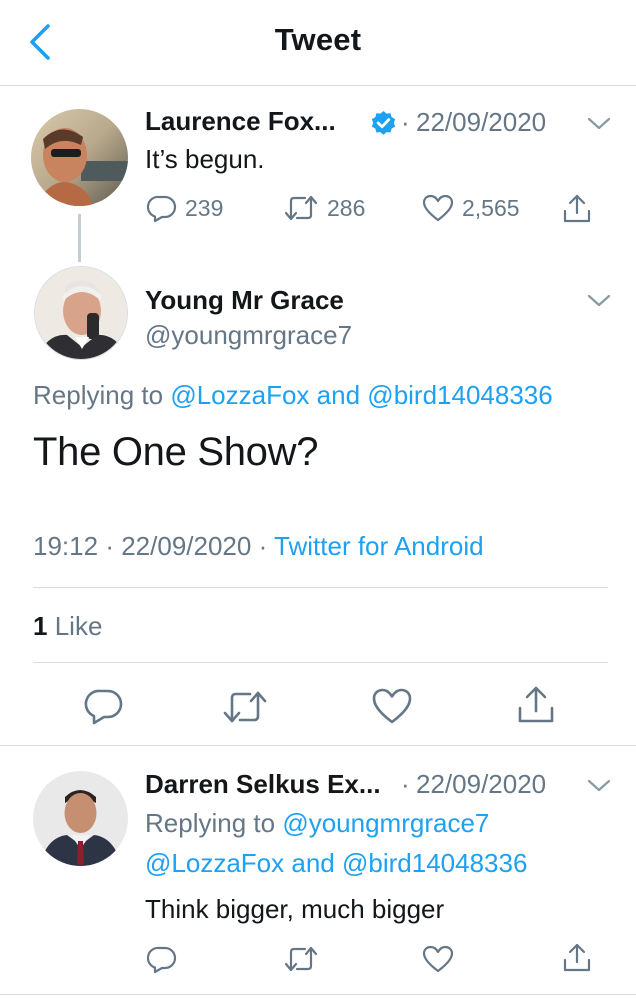 The image size is (636, 998). What do you see at coordinates (79, 157) in the screenshot?
I see `avatar-laurence-fox` at bounding box center [79, 157].